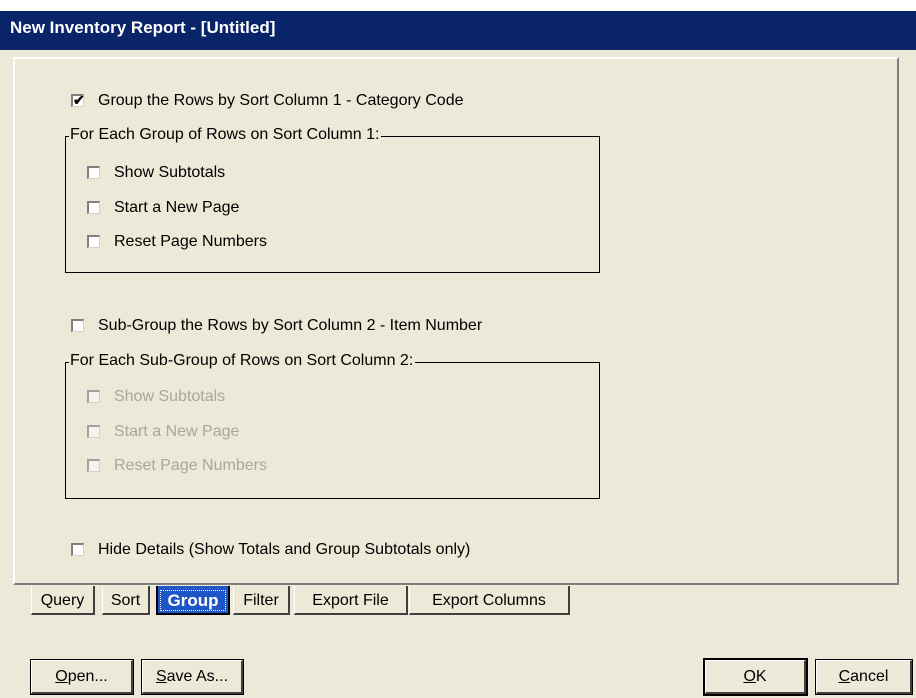 The width and height of the screenshot is (916, 698). What do you see at coordinates (351, 600) in the screenshot?
I see `tab-export-file: Export File` at bounding box center [351, 600].